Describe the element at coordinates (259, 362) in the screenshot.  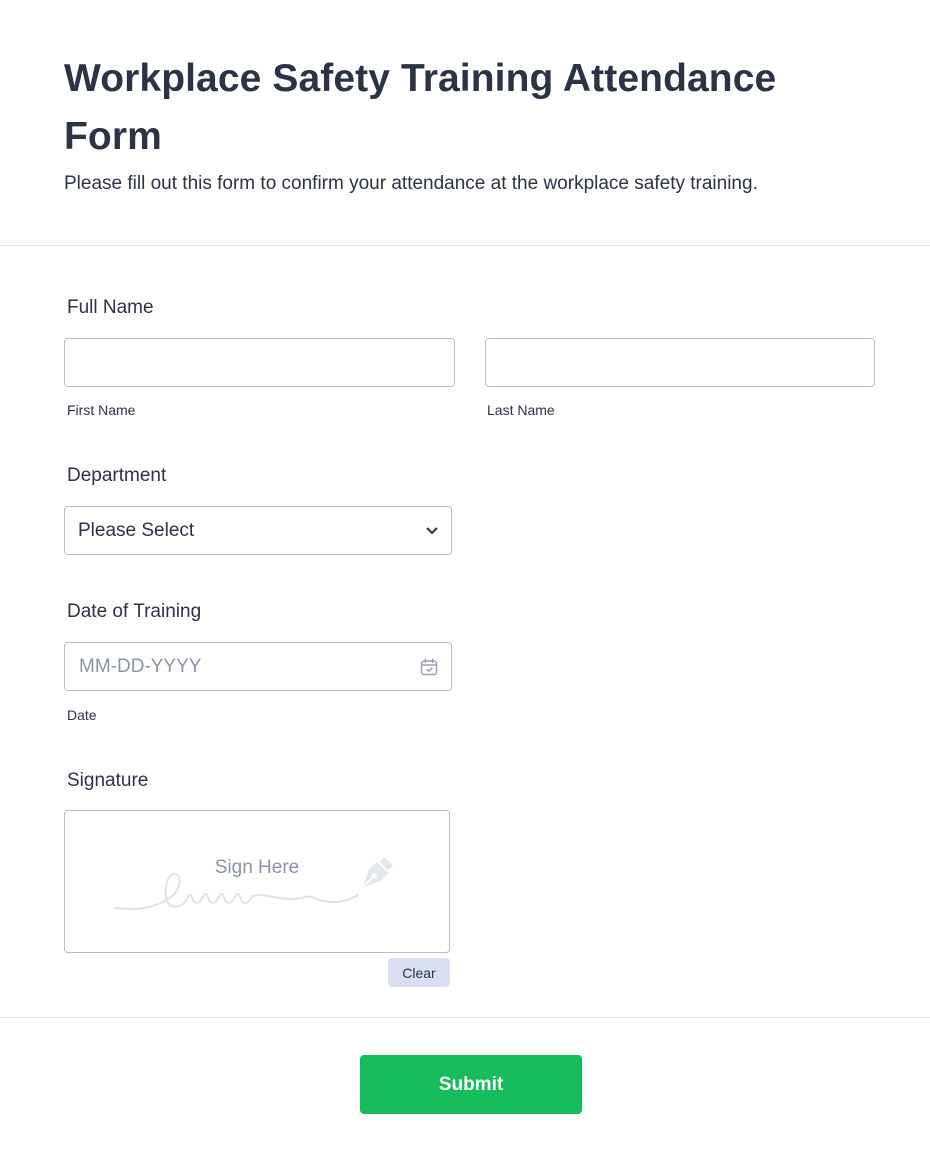
I see `first-name-input` at that location.